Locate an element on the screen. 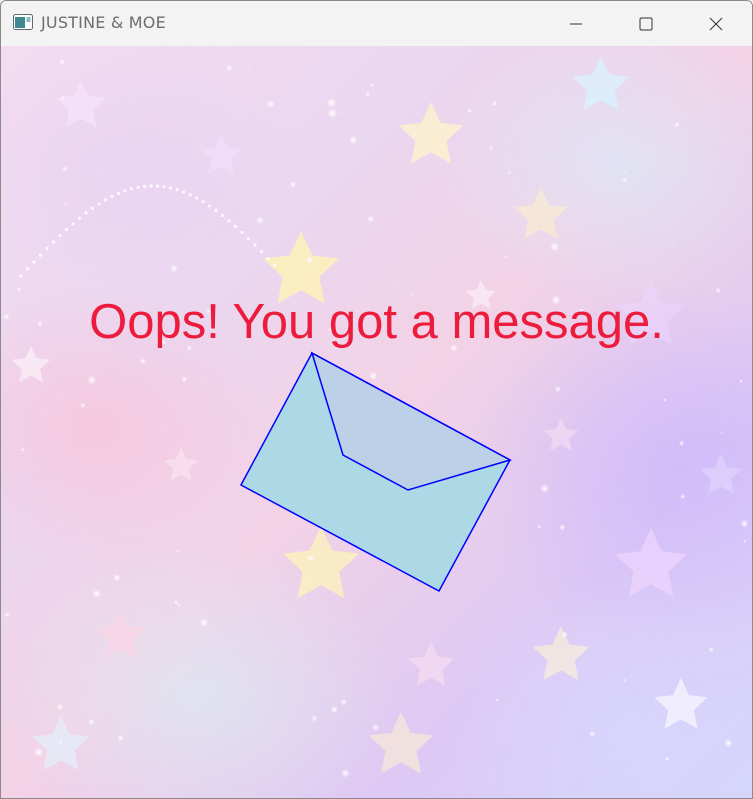 This screenshot has width=753, height=799. app-window-icon is located at coordinates (23, 22).